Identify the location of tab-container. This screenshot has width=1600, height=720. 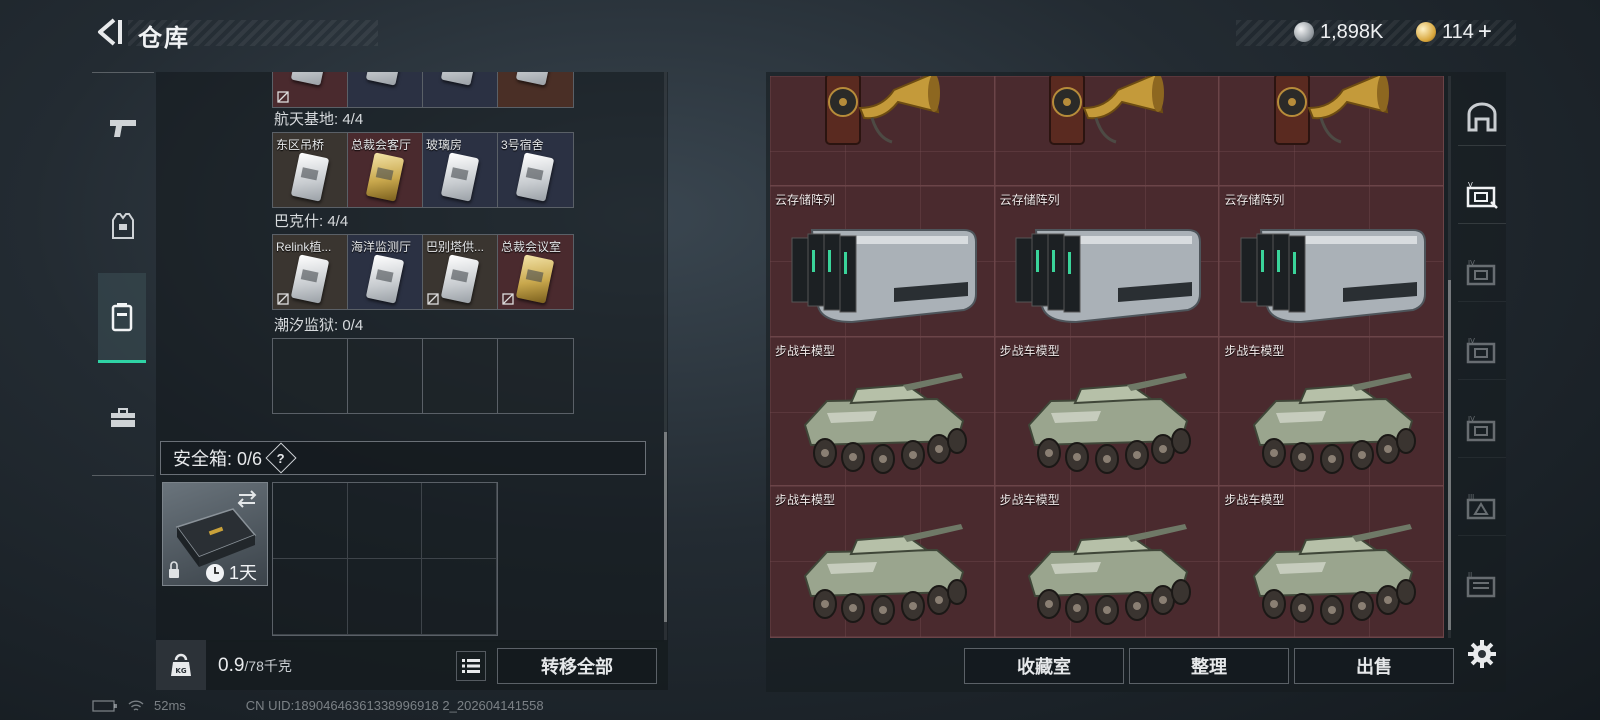
(122, 318).